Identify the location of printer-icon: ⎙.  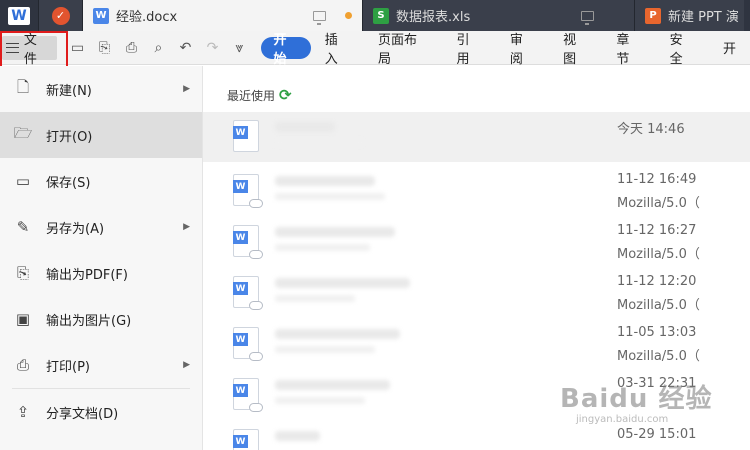
(22, 365).